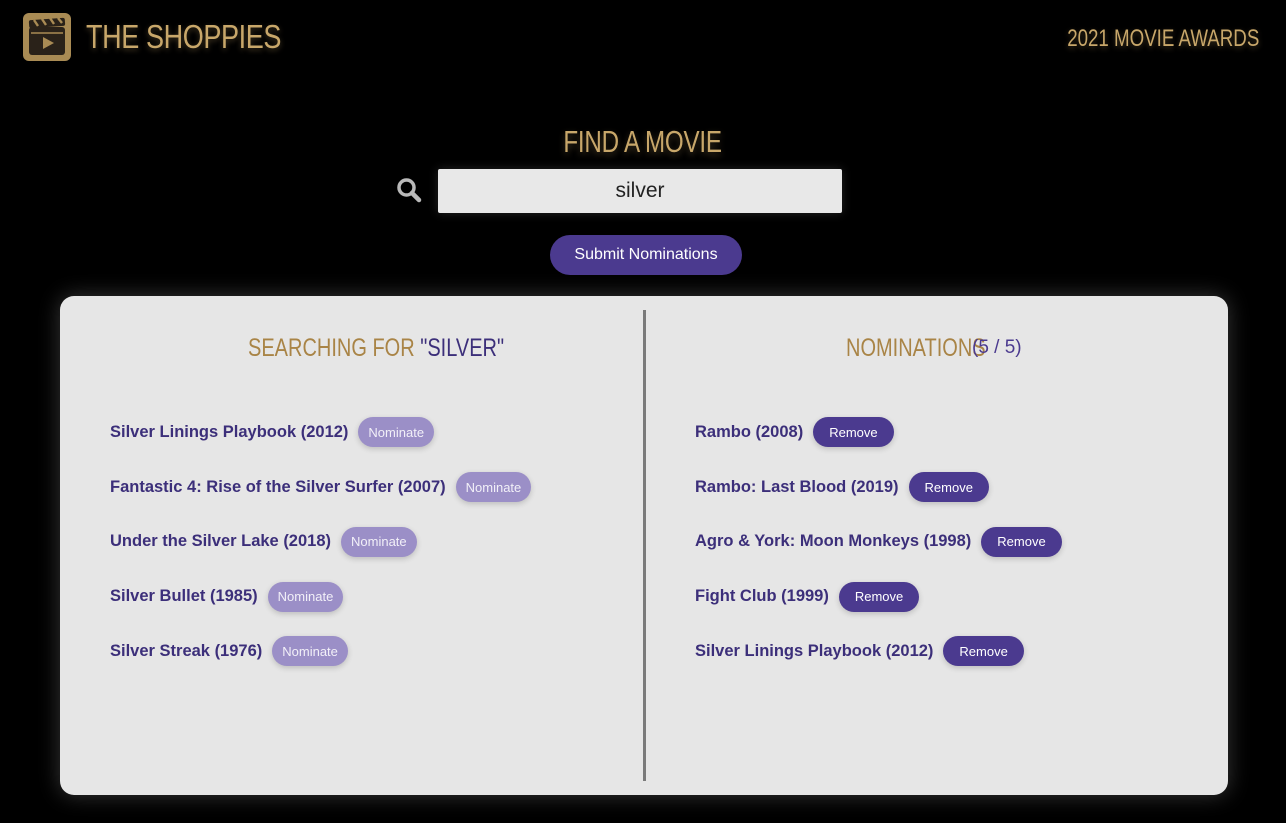 The image size is (1286, 823). I want to click on nominations-heading-text: NOMINATIONS, so click(916, 348).